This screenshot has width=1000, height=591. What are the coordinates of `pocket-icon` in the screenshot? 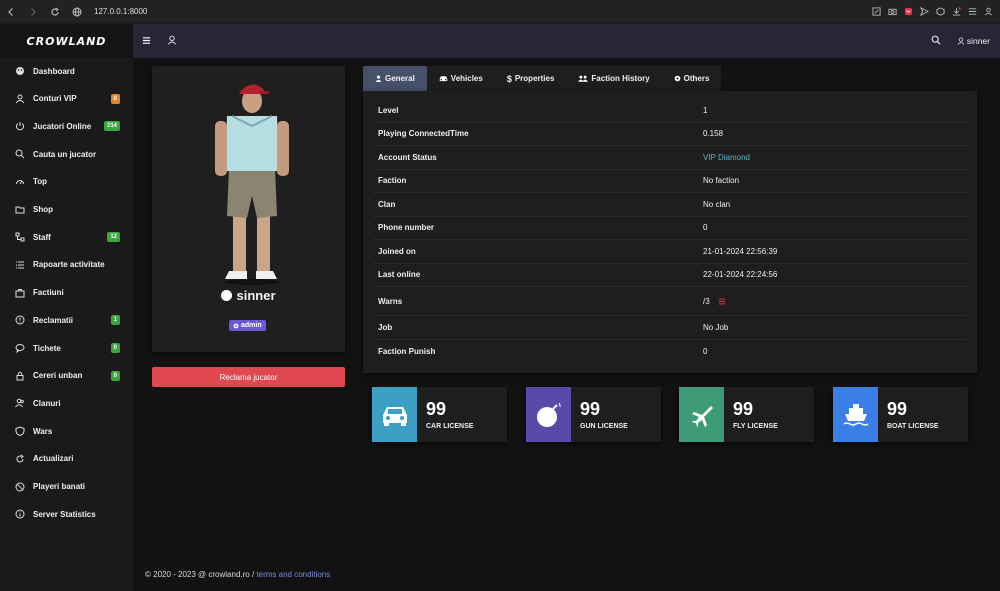 It's located at (908, 12).